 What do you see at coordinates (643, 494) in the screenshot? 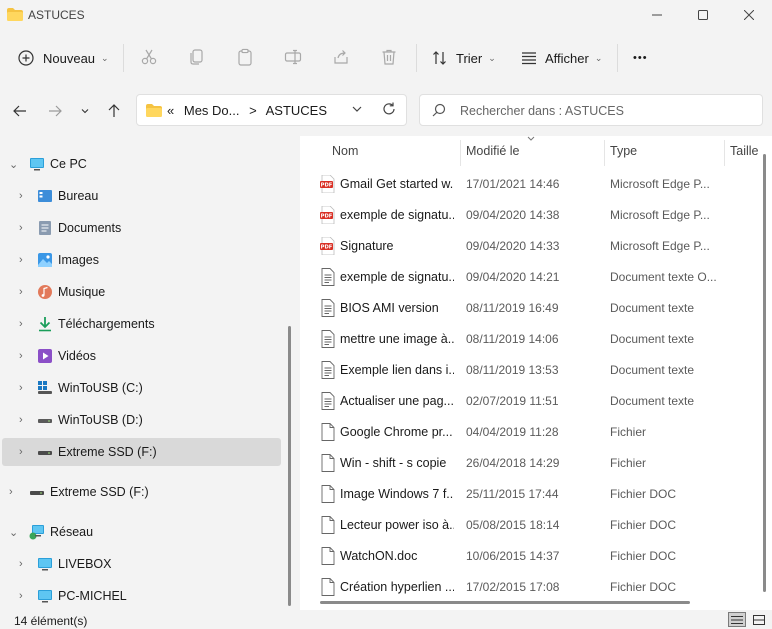
I see `file-type: Fichier DOC` at bounding box center [643, 494].